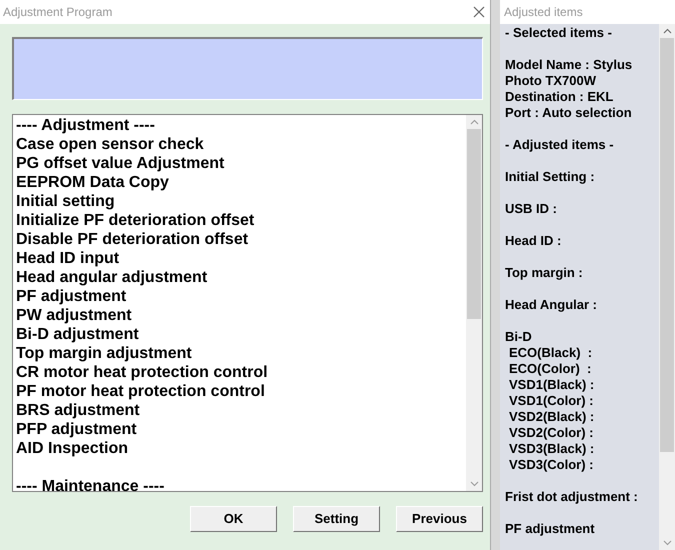  What do you see at coordinates (559, 33) in the screenshot?
I see `info-line: - Selected items -` at bounding box center [559, 33].